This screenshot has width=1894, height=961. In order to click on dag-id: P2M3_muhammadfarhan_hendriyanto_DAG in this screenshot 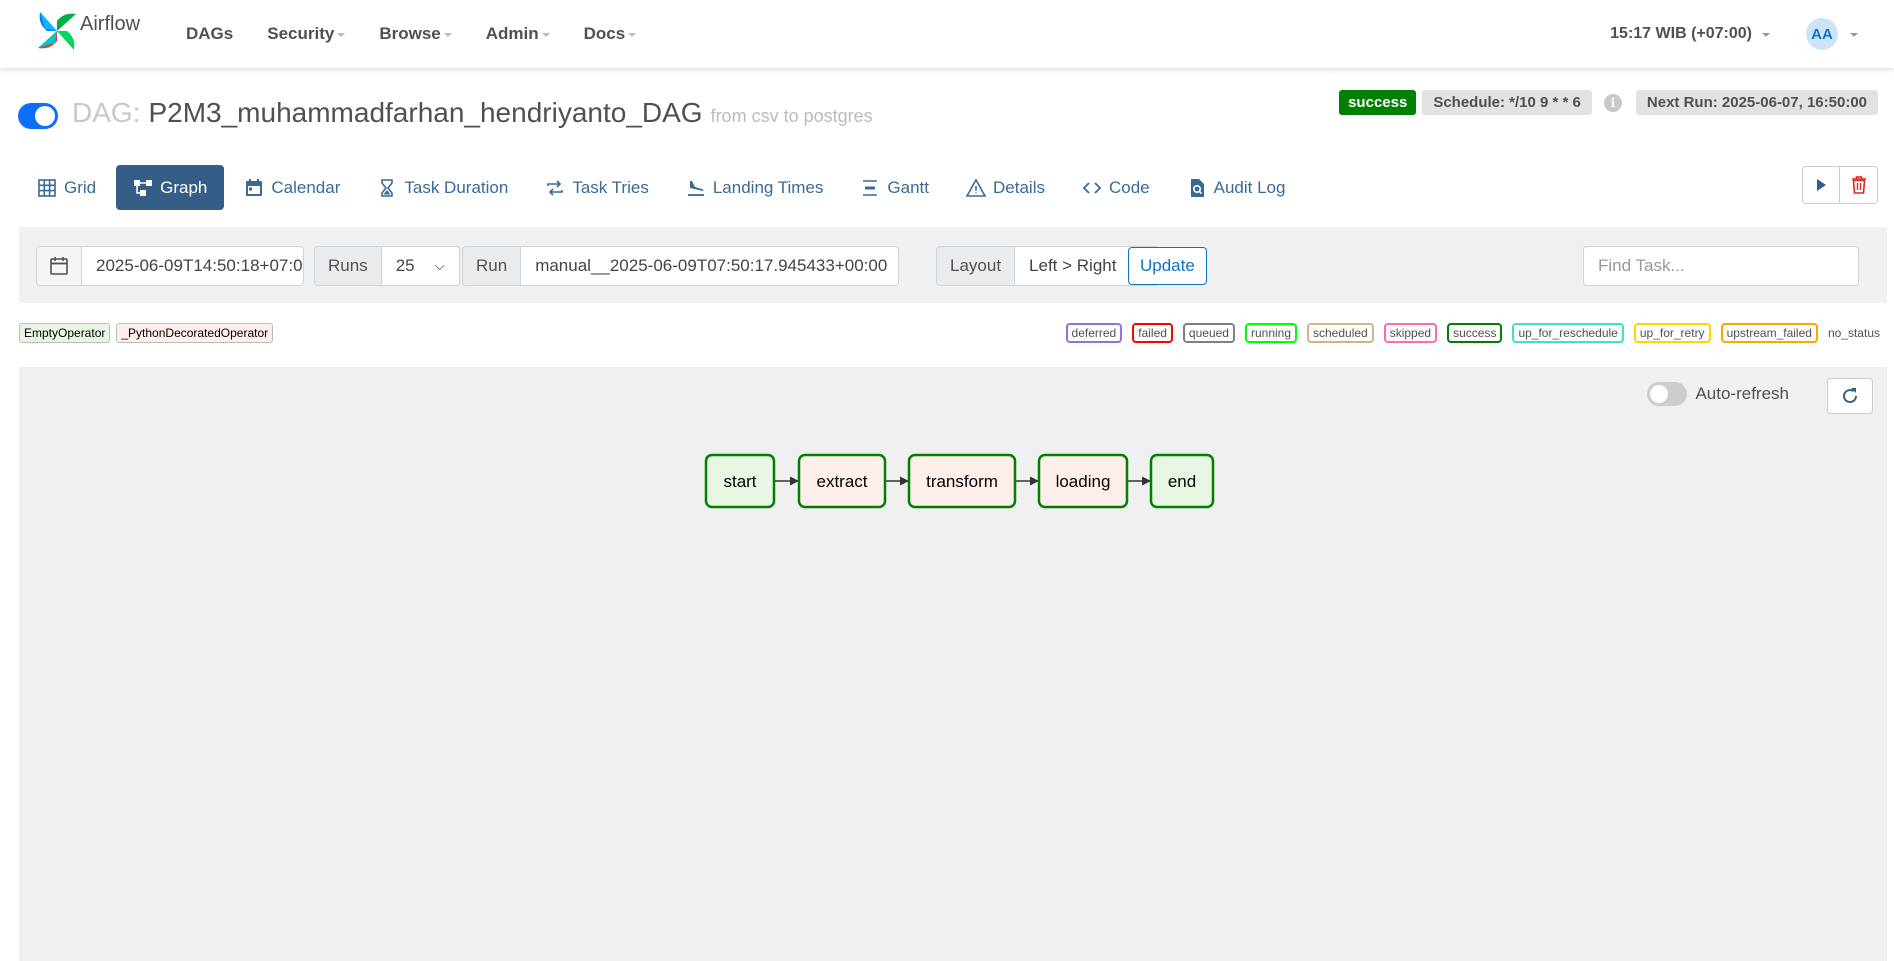, I will do `click(425, 112)`.